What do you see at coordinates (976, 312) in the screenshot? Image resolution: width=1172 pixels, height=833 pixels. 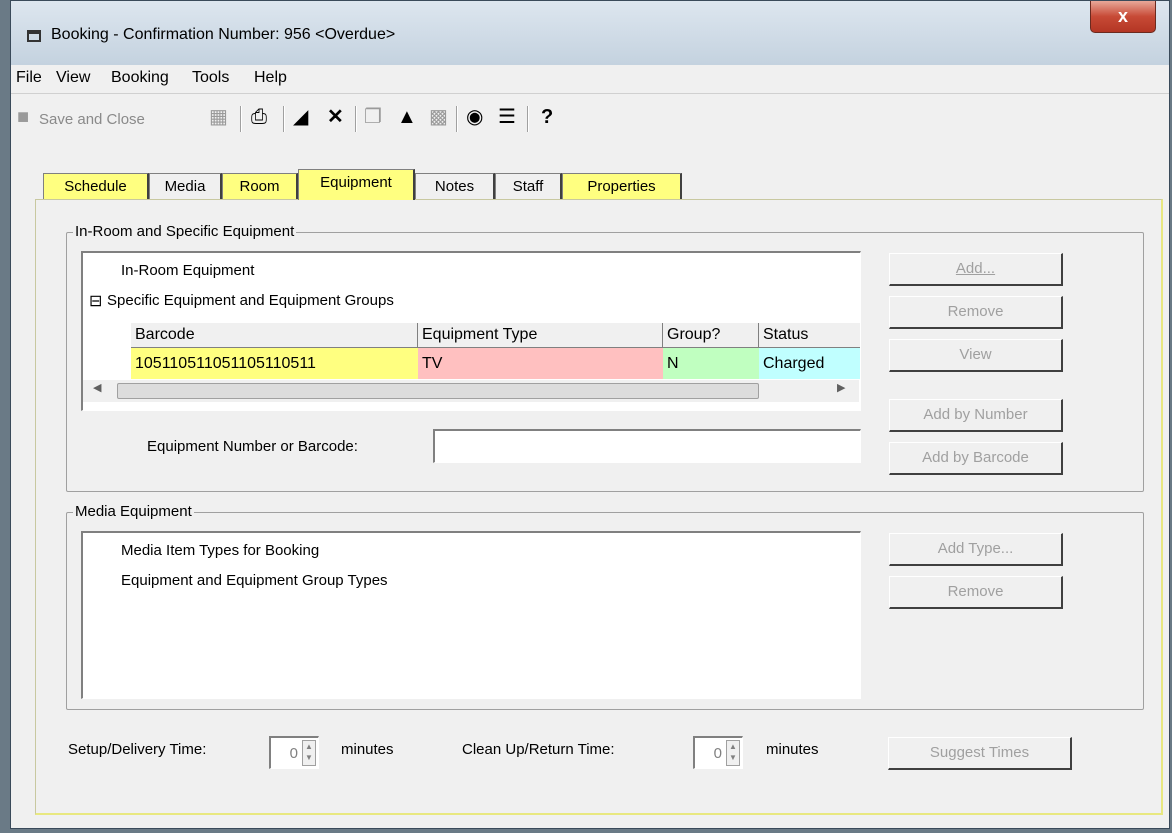 I see `remove-button: Remove` at bounding box center [976, 312].